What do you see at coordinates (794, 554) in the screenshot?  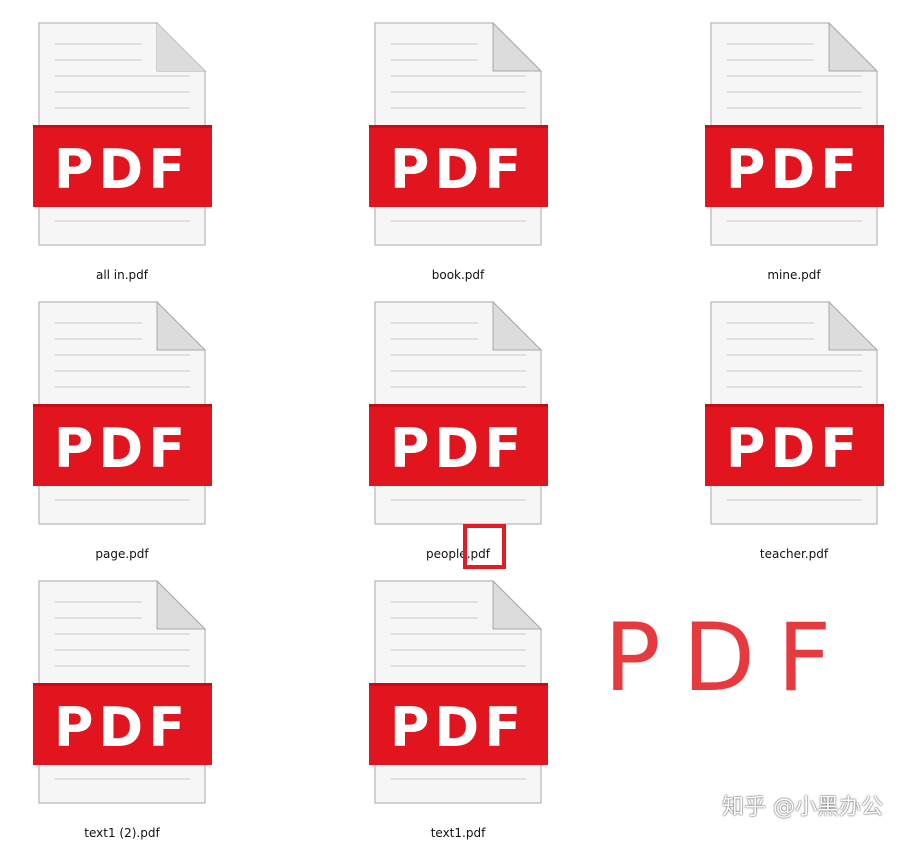 I see `file-name-label: teacher.pdf` at bounding box center [794, 554].